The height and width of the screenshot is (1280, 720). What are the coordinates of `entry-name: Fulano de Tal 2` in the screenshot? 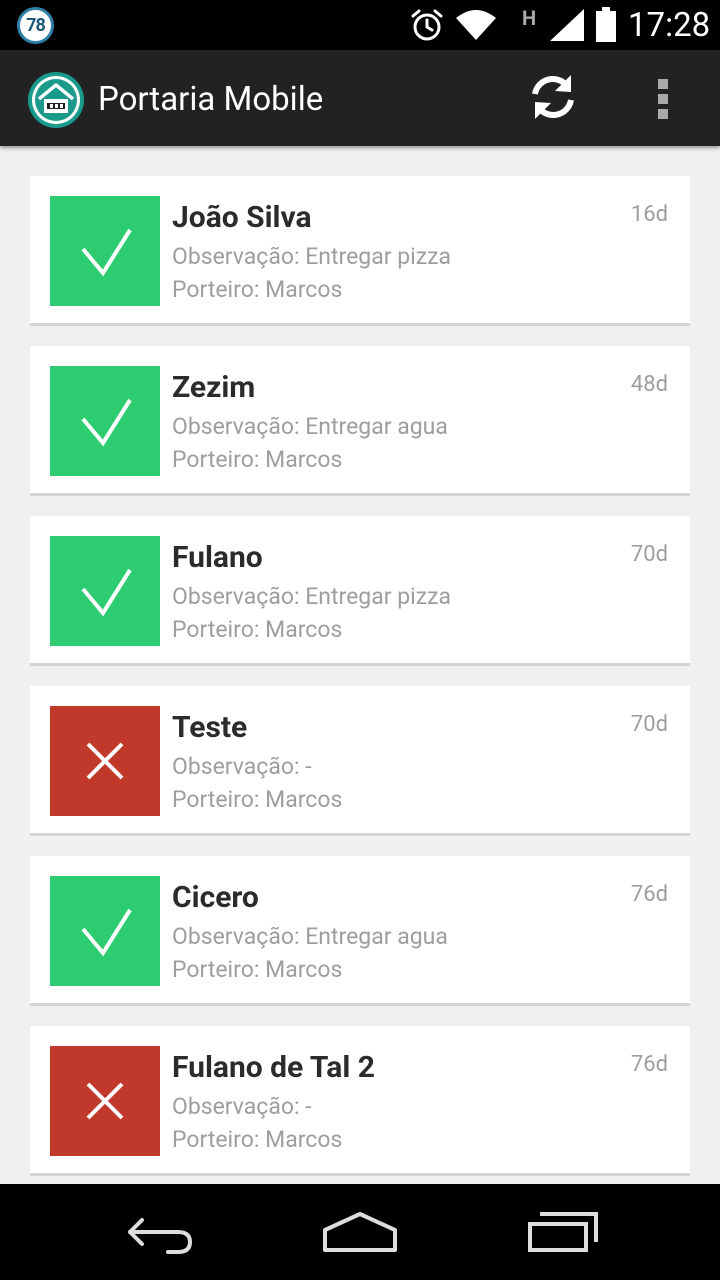 It's located at (273, 1067).